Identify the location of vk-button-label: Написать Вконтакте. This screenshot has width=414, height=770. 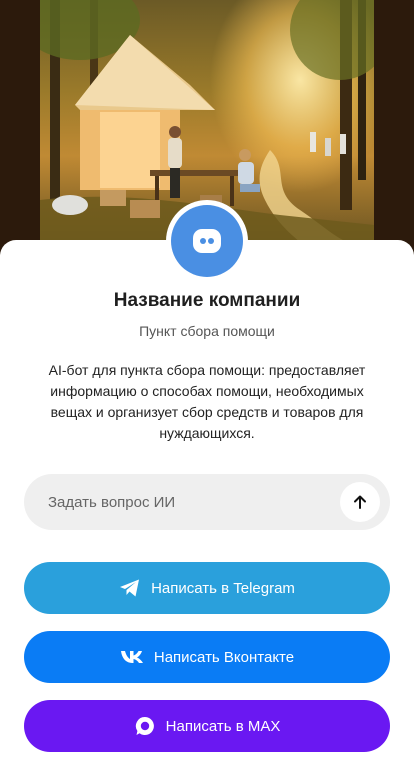
(224, 657).